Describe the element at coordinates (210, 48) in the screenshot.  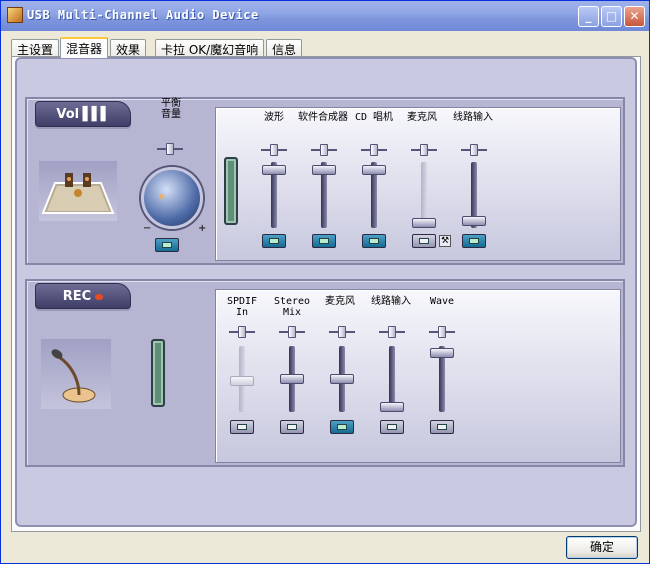
I see `tab-karaoke: 卡拉 OK/魔幻音响` at that location.